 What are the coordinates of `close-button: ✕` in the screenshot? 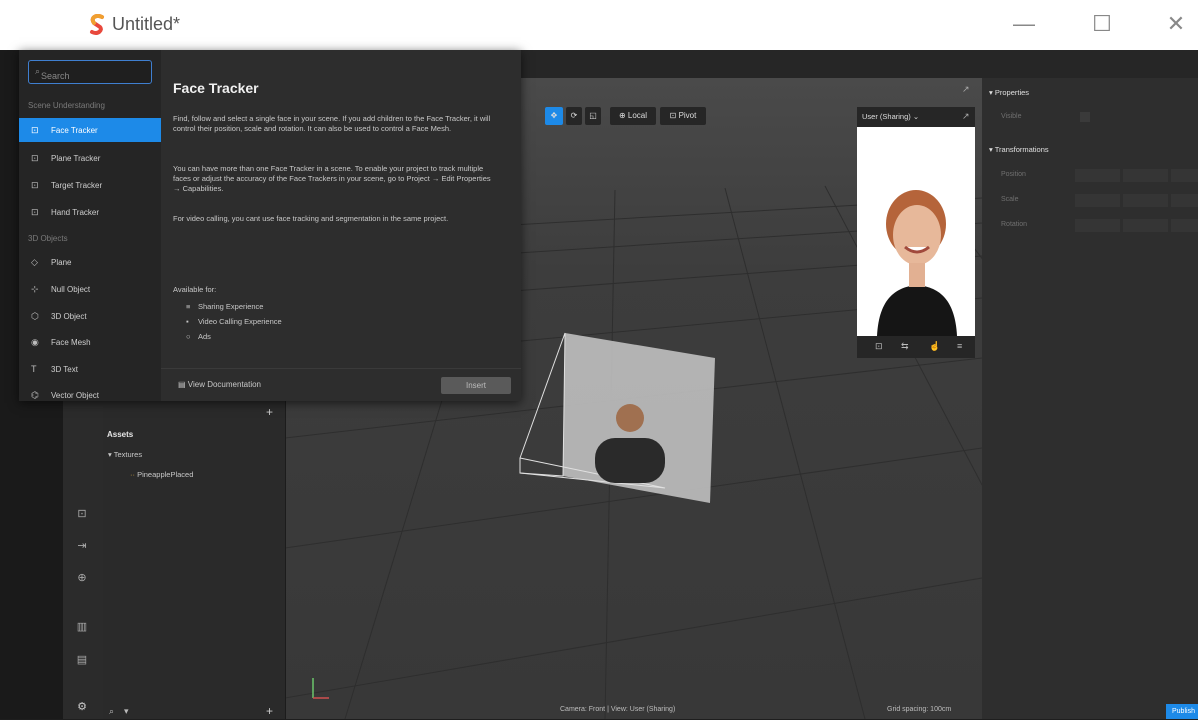 It's located at (1176, 24).